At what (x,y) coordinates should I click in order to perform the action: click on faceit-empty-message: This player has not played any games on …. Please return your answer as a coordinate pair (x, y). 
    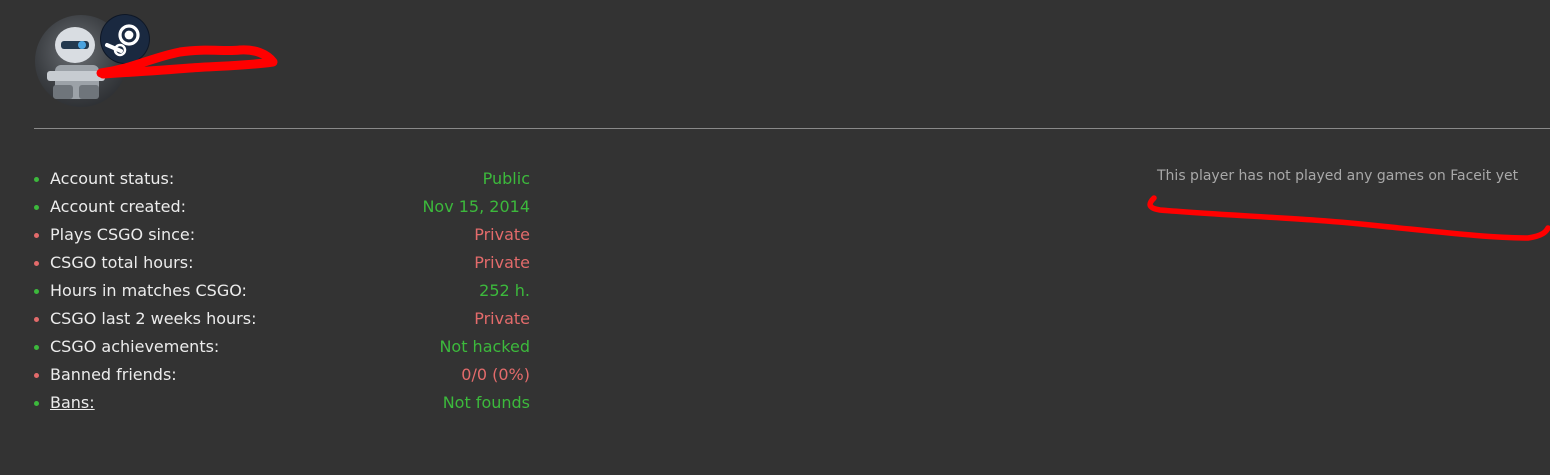
    Looking at the image, I should click on (1338, 176).